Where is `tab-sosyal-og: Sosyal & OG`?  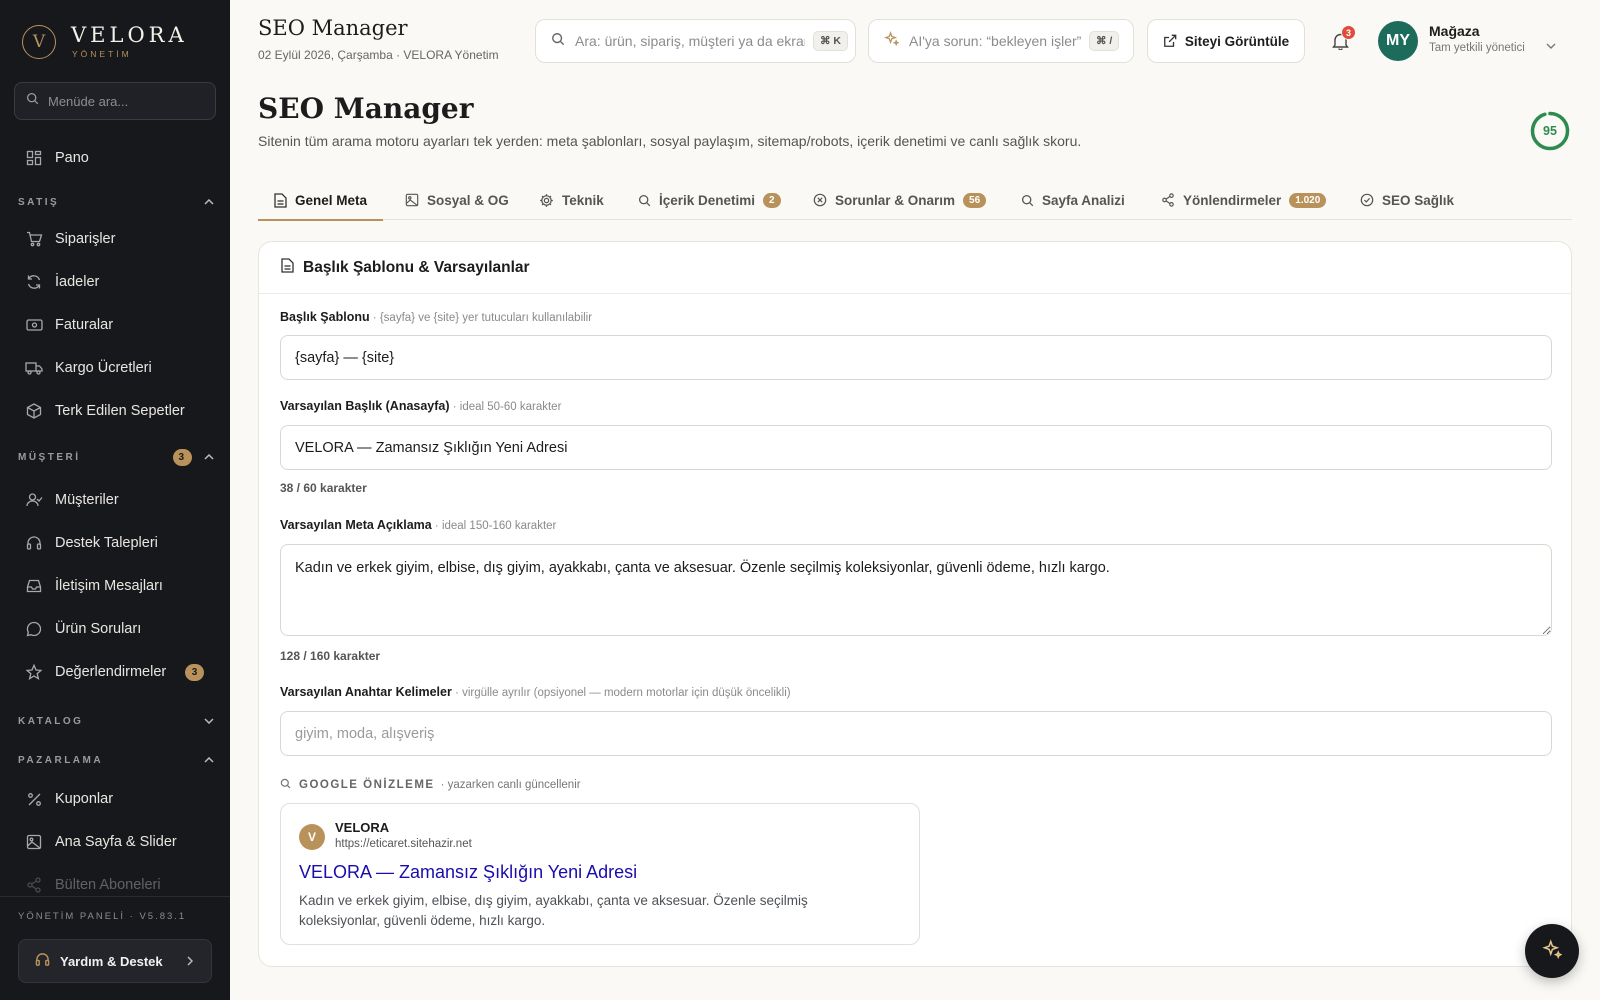 tab-sosyal-og: Sosyal & OG is located at coordinates (457, 200).